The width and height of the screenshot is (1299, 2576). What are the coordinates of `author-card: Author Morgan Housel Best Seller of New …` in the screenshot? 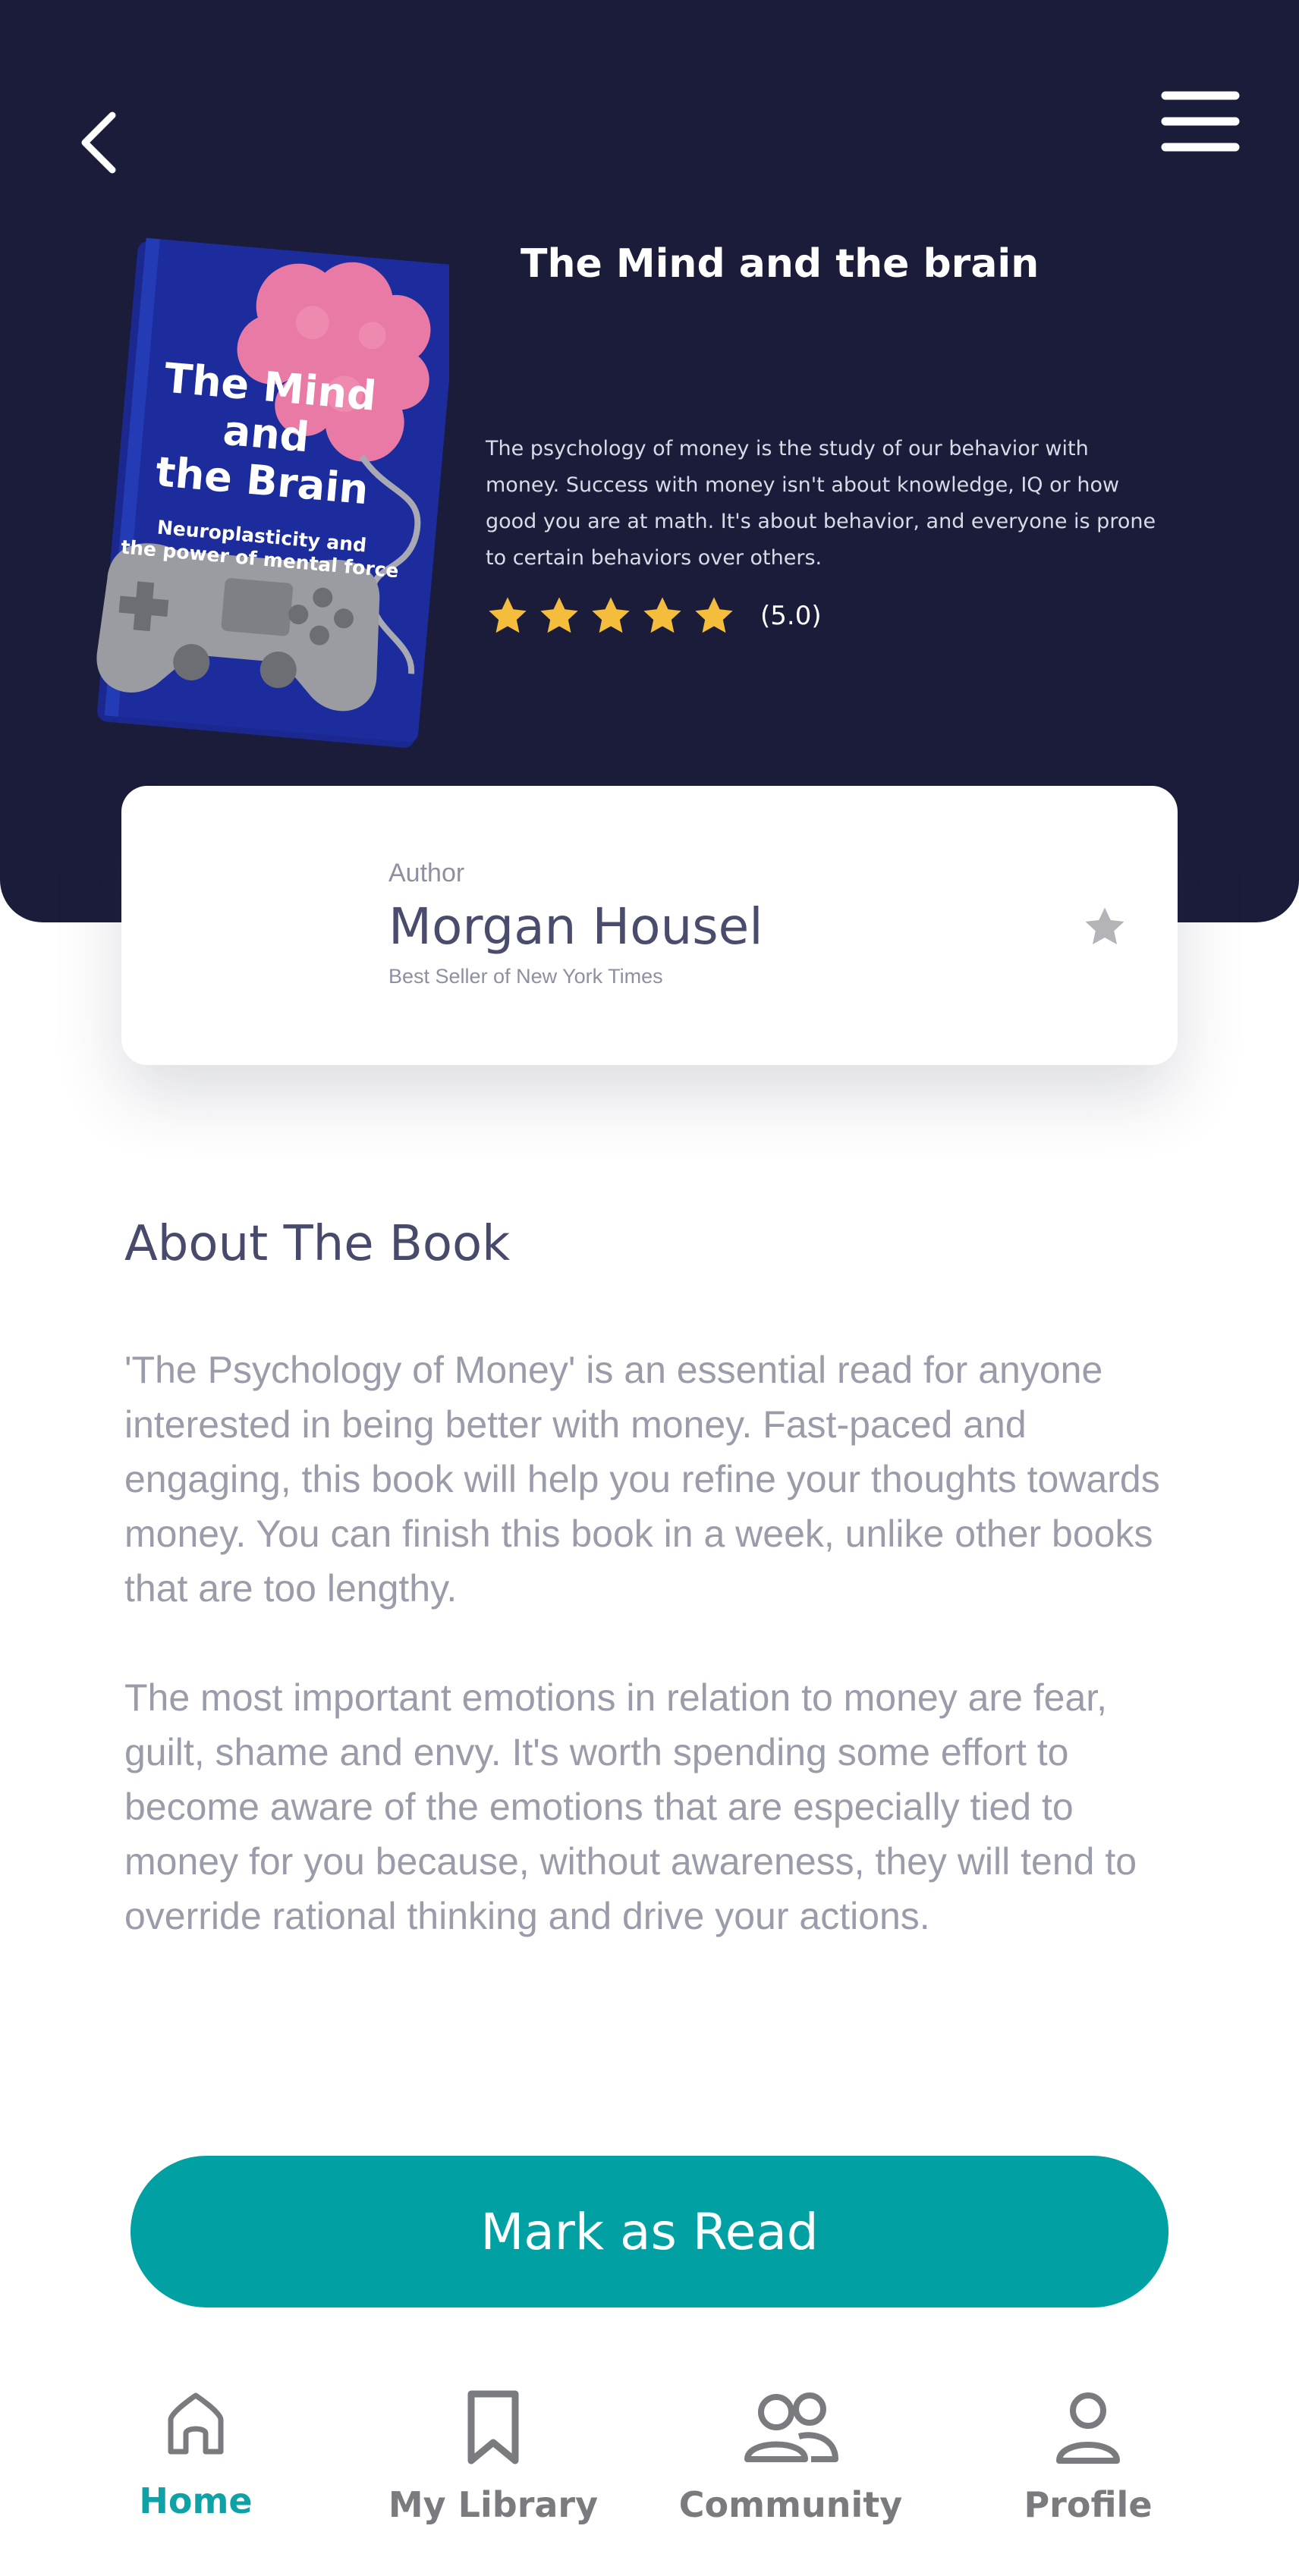 It's located at (649, 925).